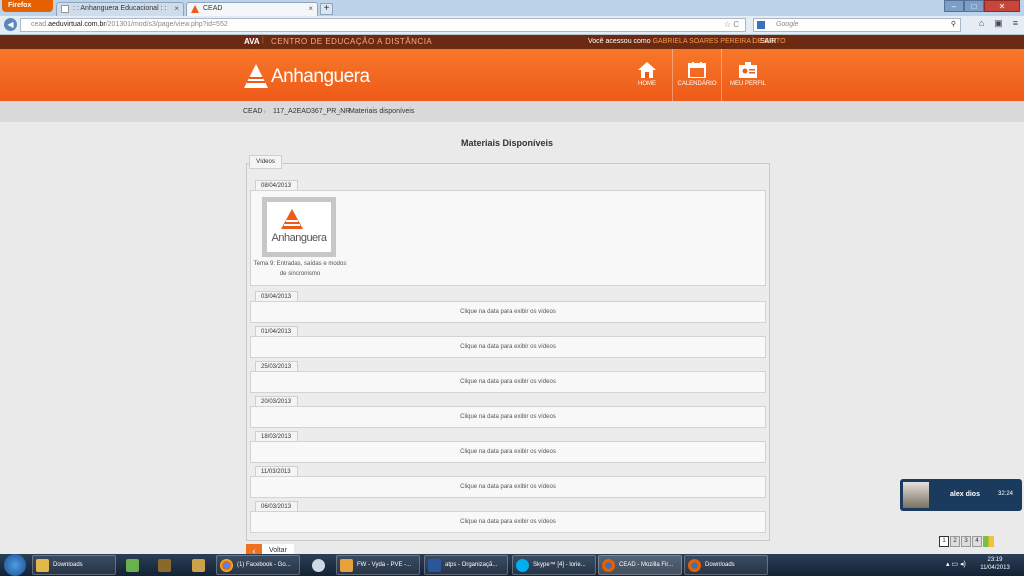  What do you see at coordinates (977, 541) in the screenshot?
I see `page-button: 4` at bounding box center [977, 541].